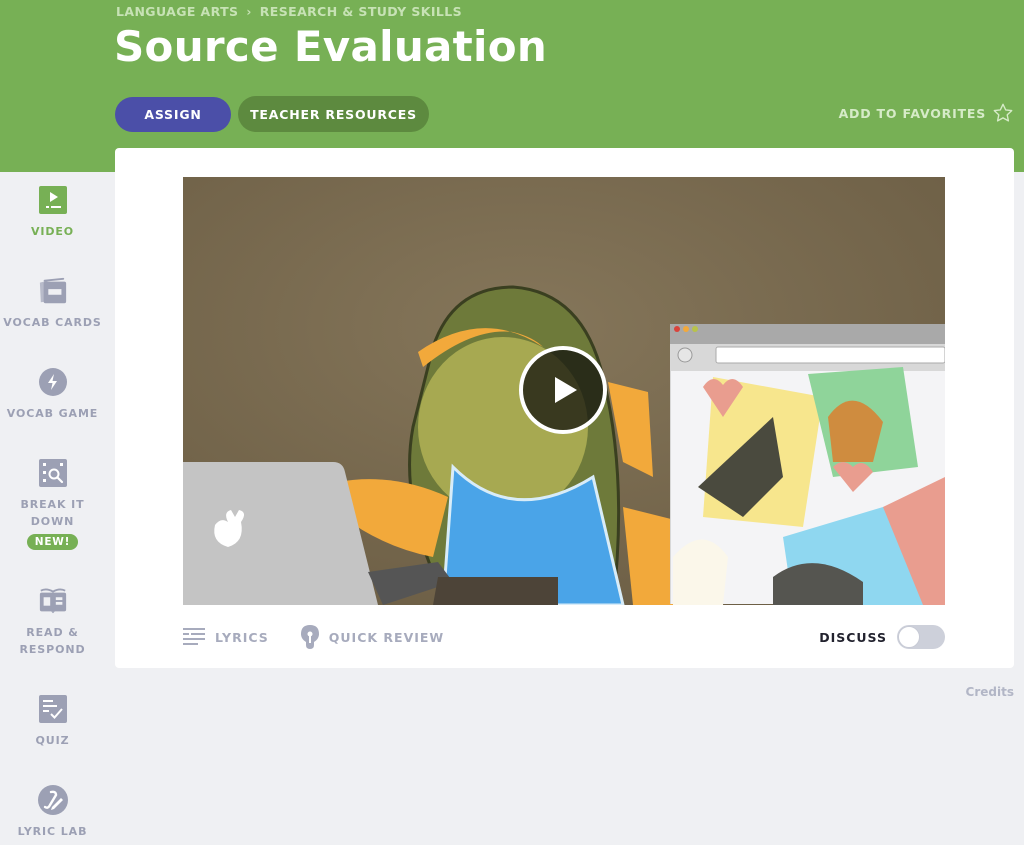 This screenshot has height=845, width=1024. I want to click on toggle-knob, so click(909, 637).